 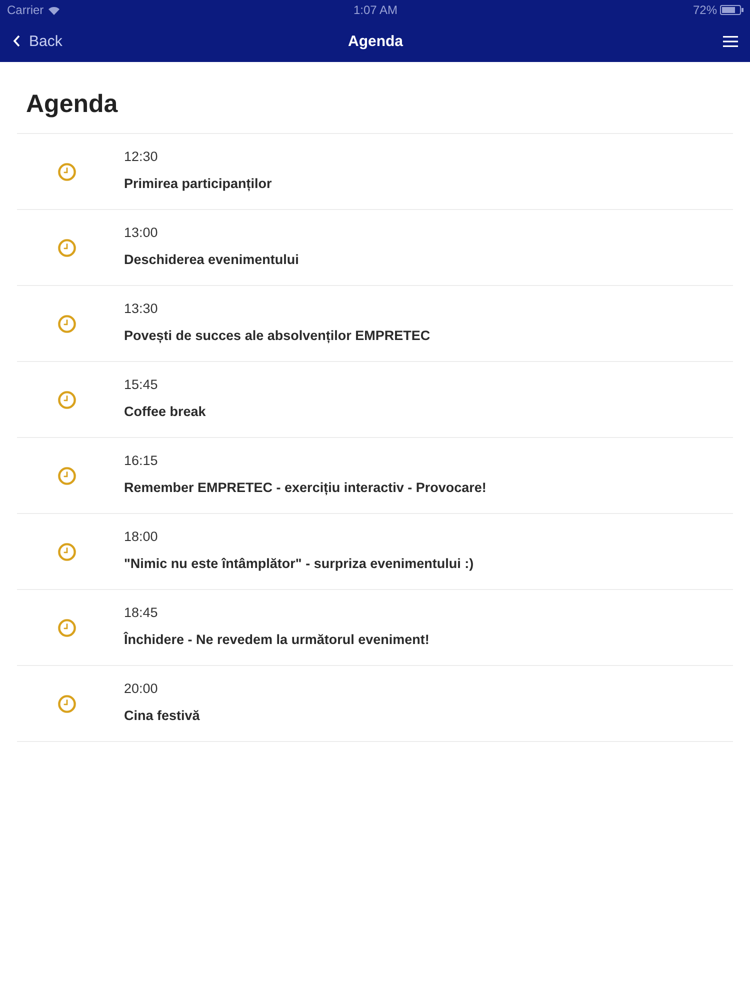 I want to click on chevron-left-icon, so click(x=16, y=41).